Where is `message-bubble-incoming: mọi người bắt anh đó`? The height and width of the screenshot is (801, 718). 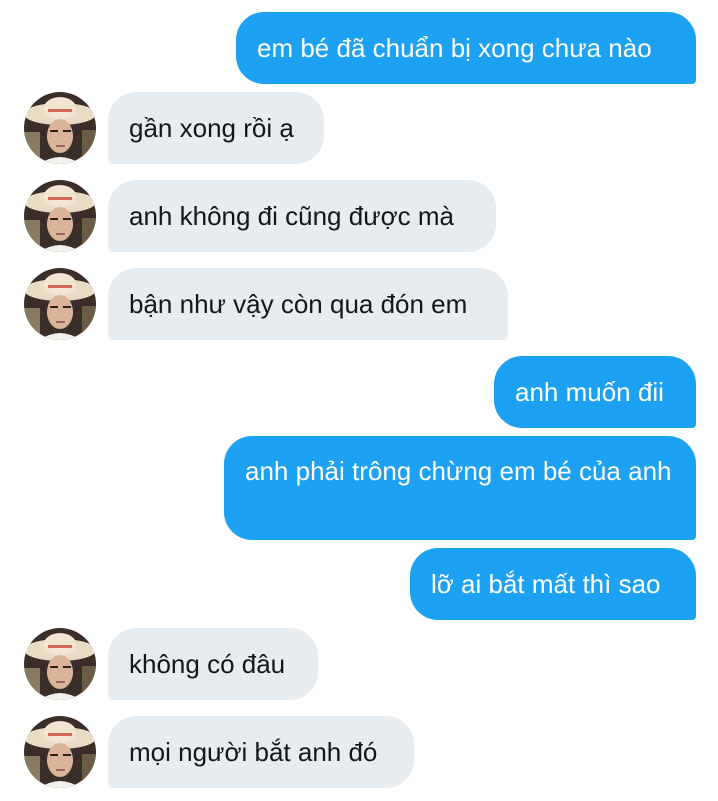
message-bubble-incoming: mọi người bắt anh đó is located at coordinates (261, 752).